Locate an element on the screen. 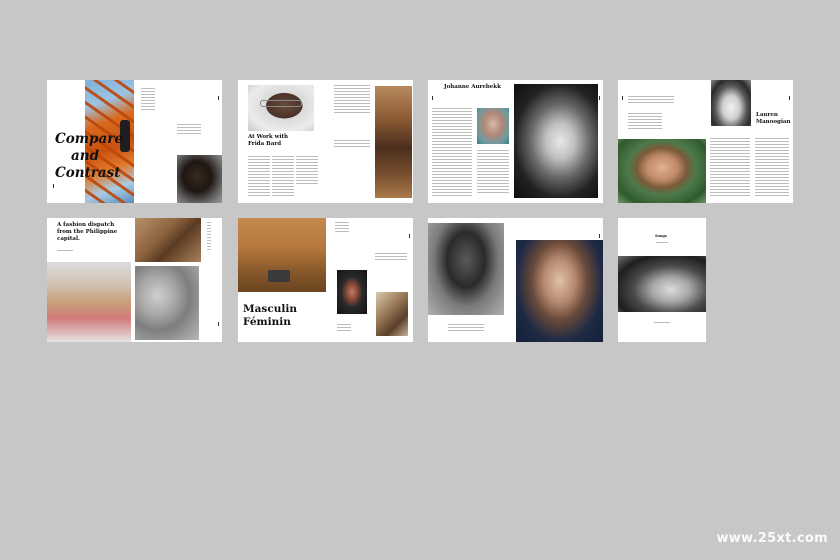  footer-text is located at coordinates (662, 323).